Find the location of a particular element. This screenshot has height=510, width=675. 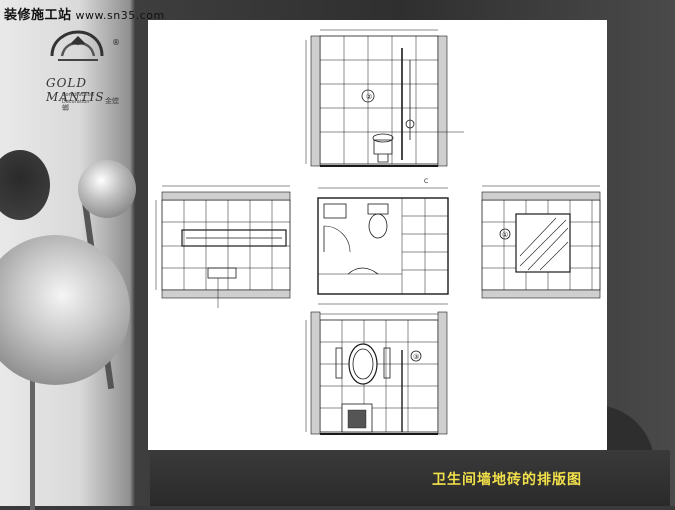

mark-1: ① is located at coordinates (505, 235).